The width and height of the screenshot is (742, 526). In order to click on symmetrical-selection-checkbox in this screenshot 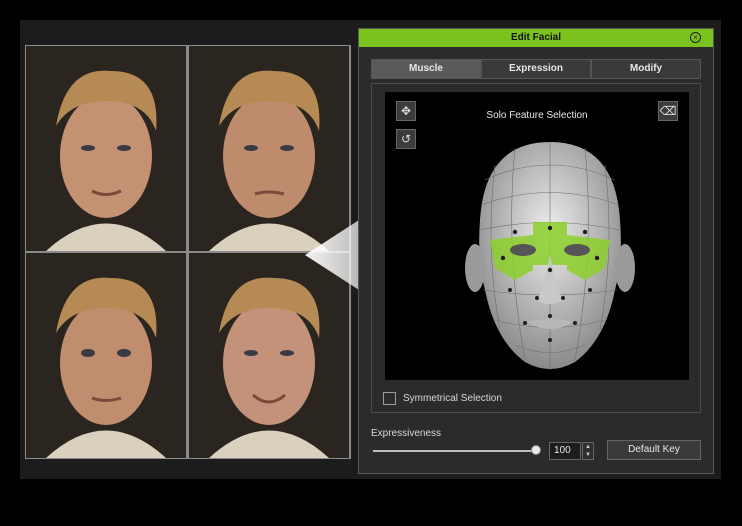, I will do `click(389, 398)`.